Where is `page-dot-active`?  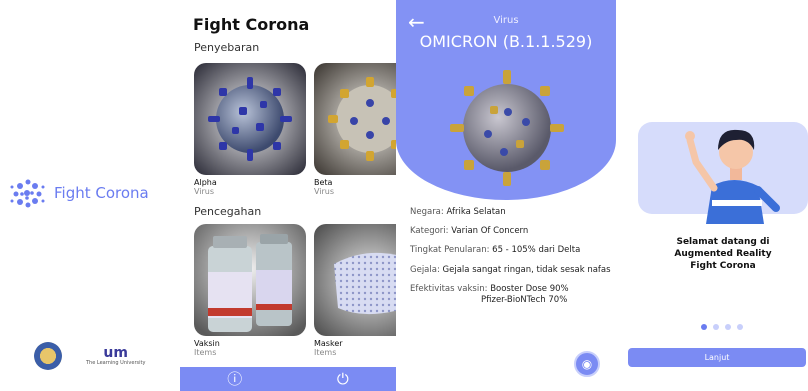
page-dot-active is located at coordinates (704, 327).